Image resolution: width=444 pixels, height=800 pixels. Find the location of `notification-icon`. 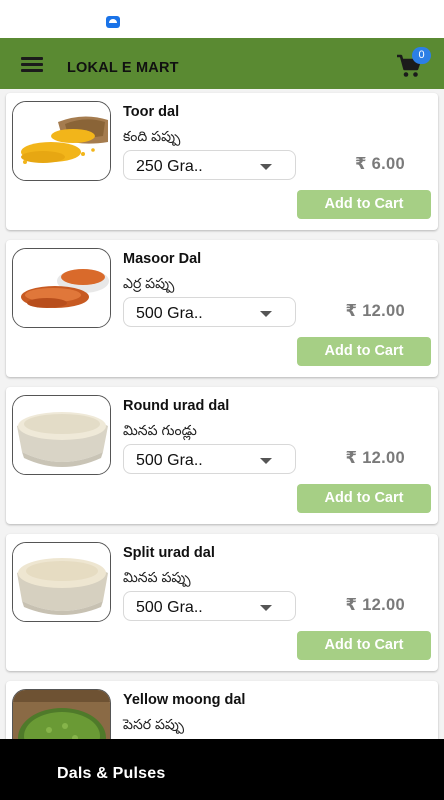

notification-icon is located at coordinates (113, 22).